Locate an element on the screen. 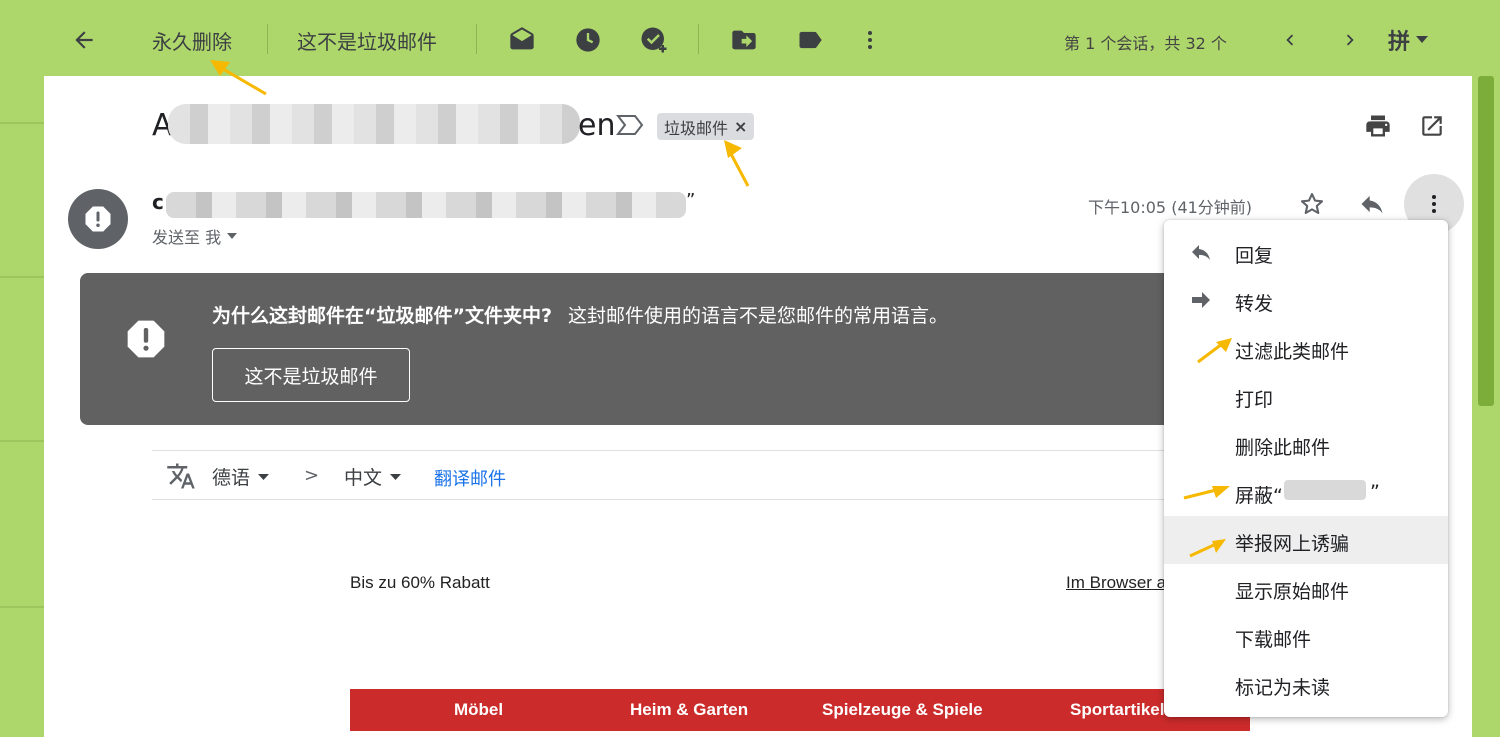 Image resolution: width=1500 pixels, height=737 pixels. menu-item-label: 打印 is located at coordinates (1254, 400).